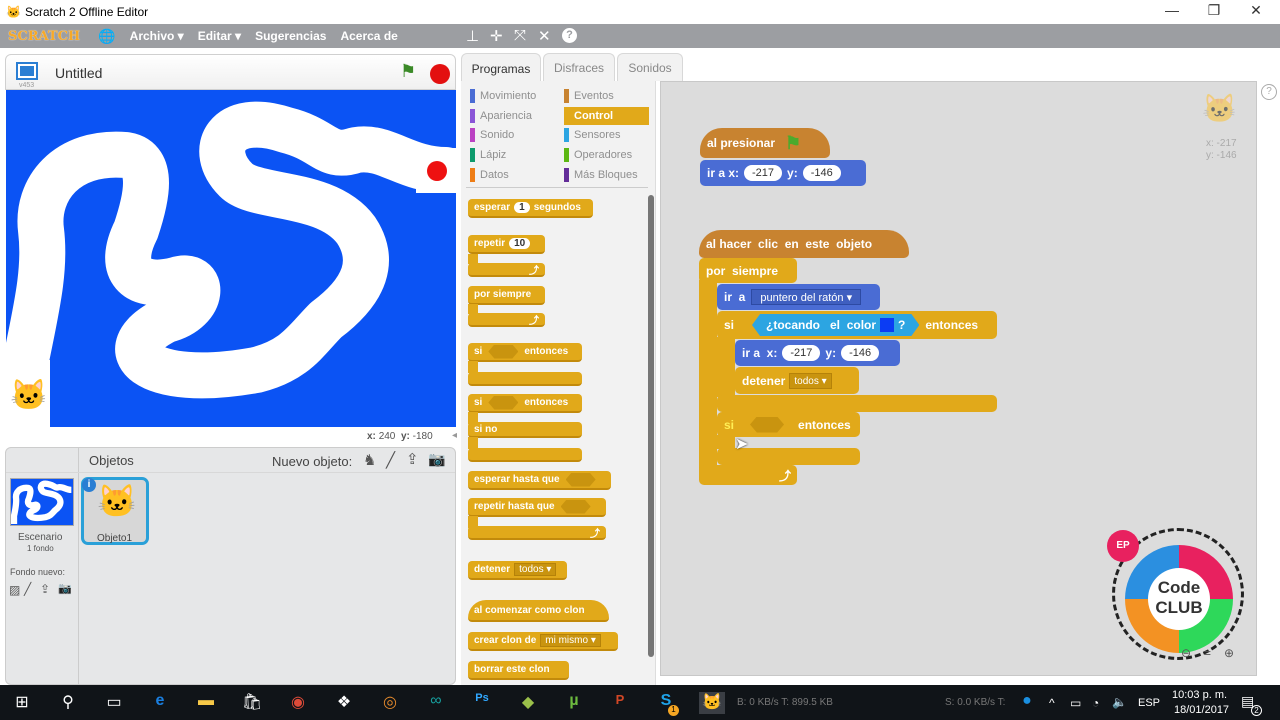  What do you see at coordinates (606, 155) in the screenshot?
I see `category-operadores: Operadores` at bounding box center [606, 155].